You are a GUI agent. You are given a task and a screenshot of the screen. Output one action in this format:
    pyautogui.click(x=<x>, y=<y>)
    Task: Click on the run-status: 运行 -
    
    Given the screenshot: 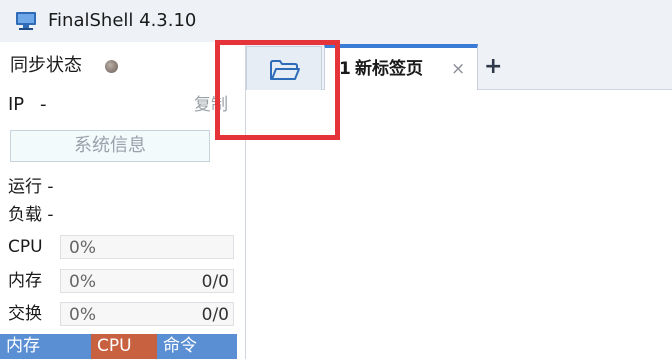 What is the action you would take?
    pyautogui.click(x=31, y=187)
    